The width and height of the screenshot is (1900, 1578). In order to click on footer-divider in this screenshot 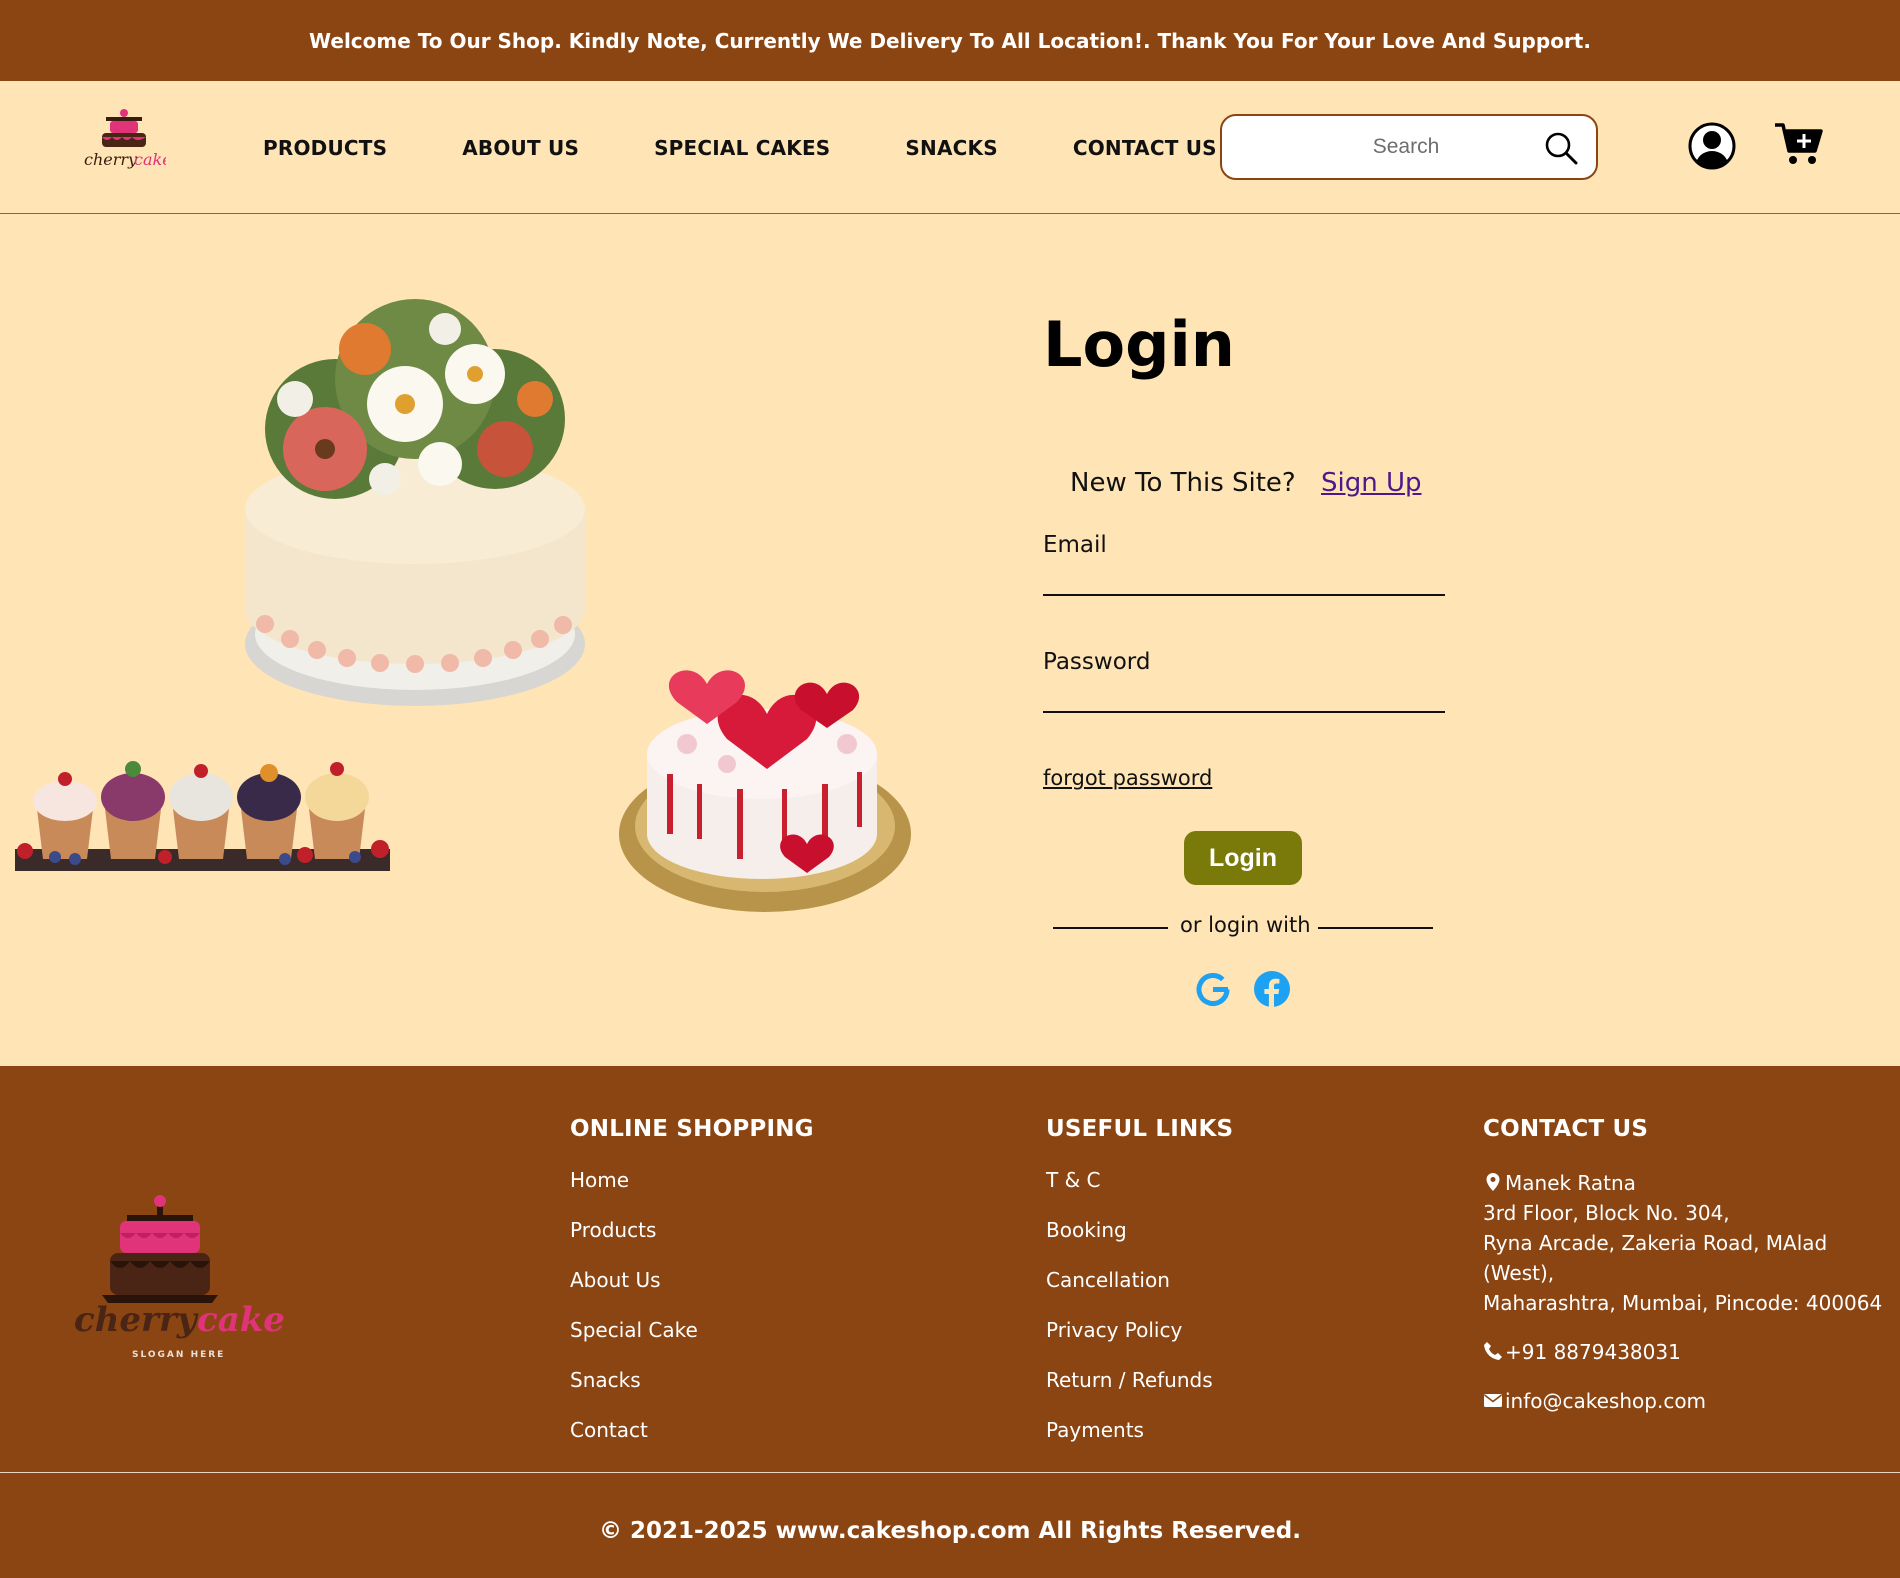, I will do `click(950, 1472)`.